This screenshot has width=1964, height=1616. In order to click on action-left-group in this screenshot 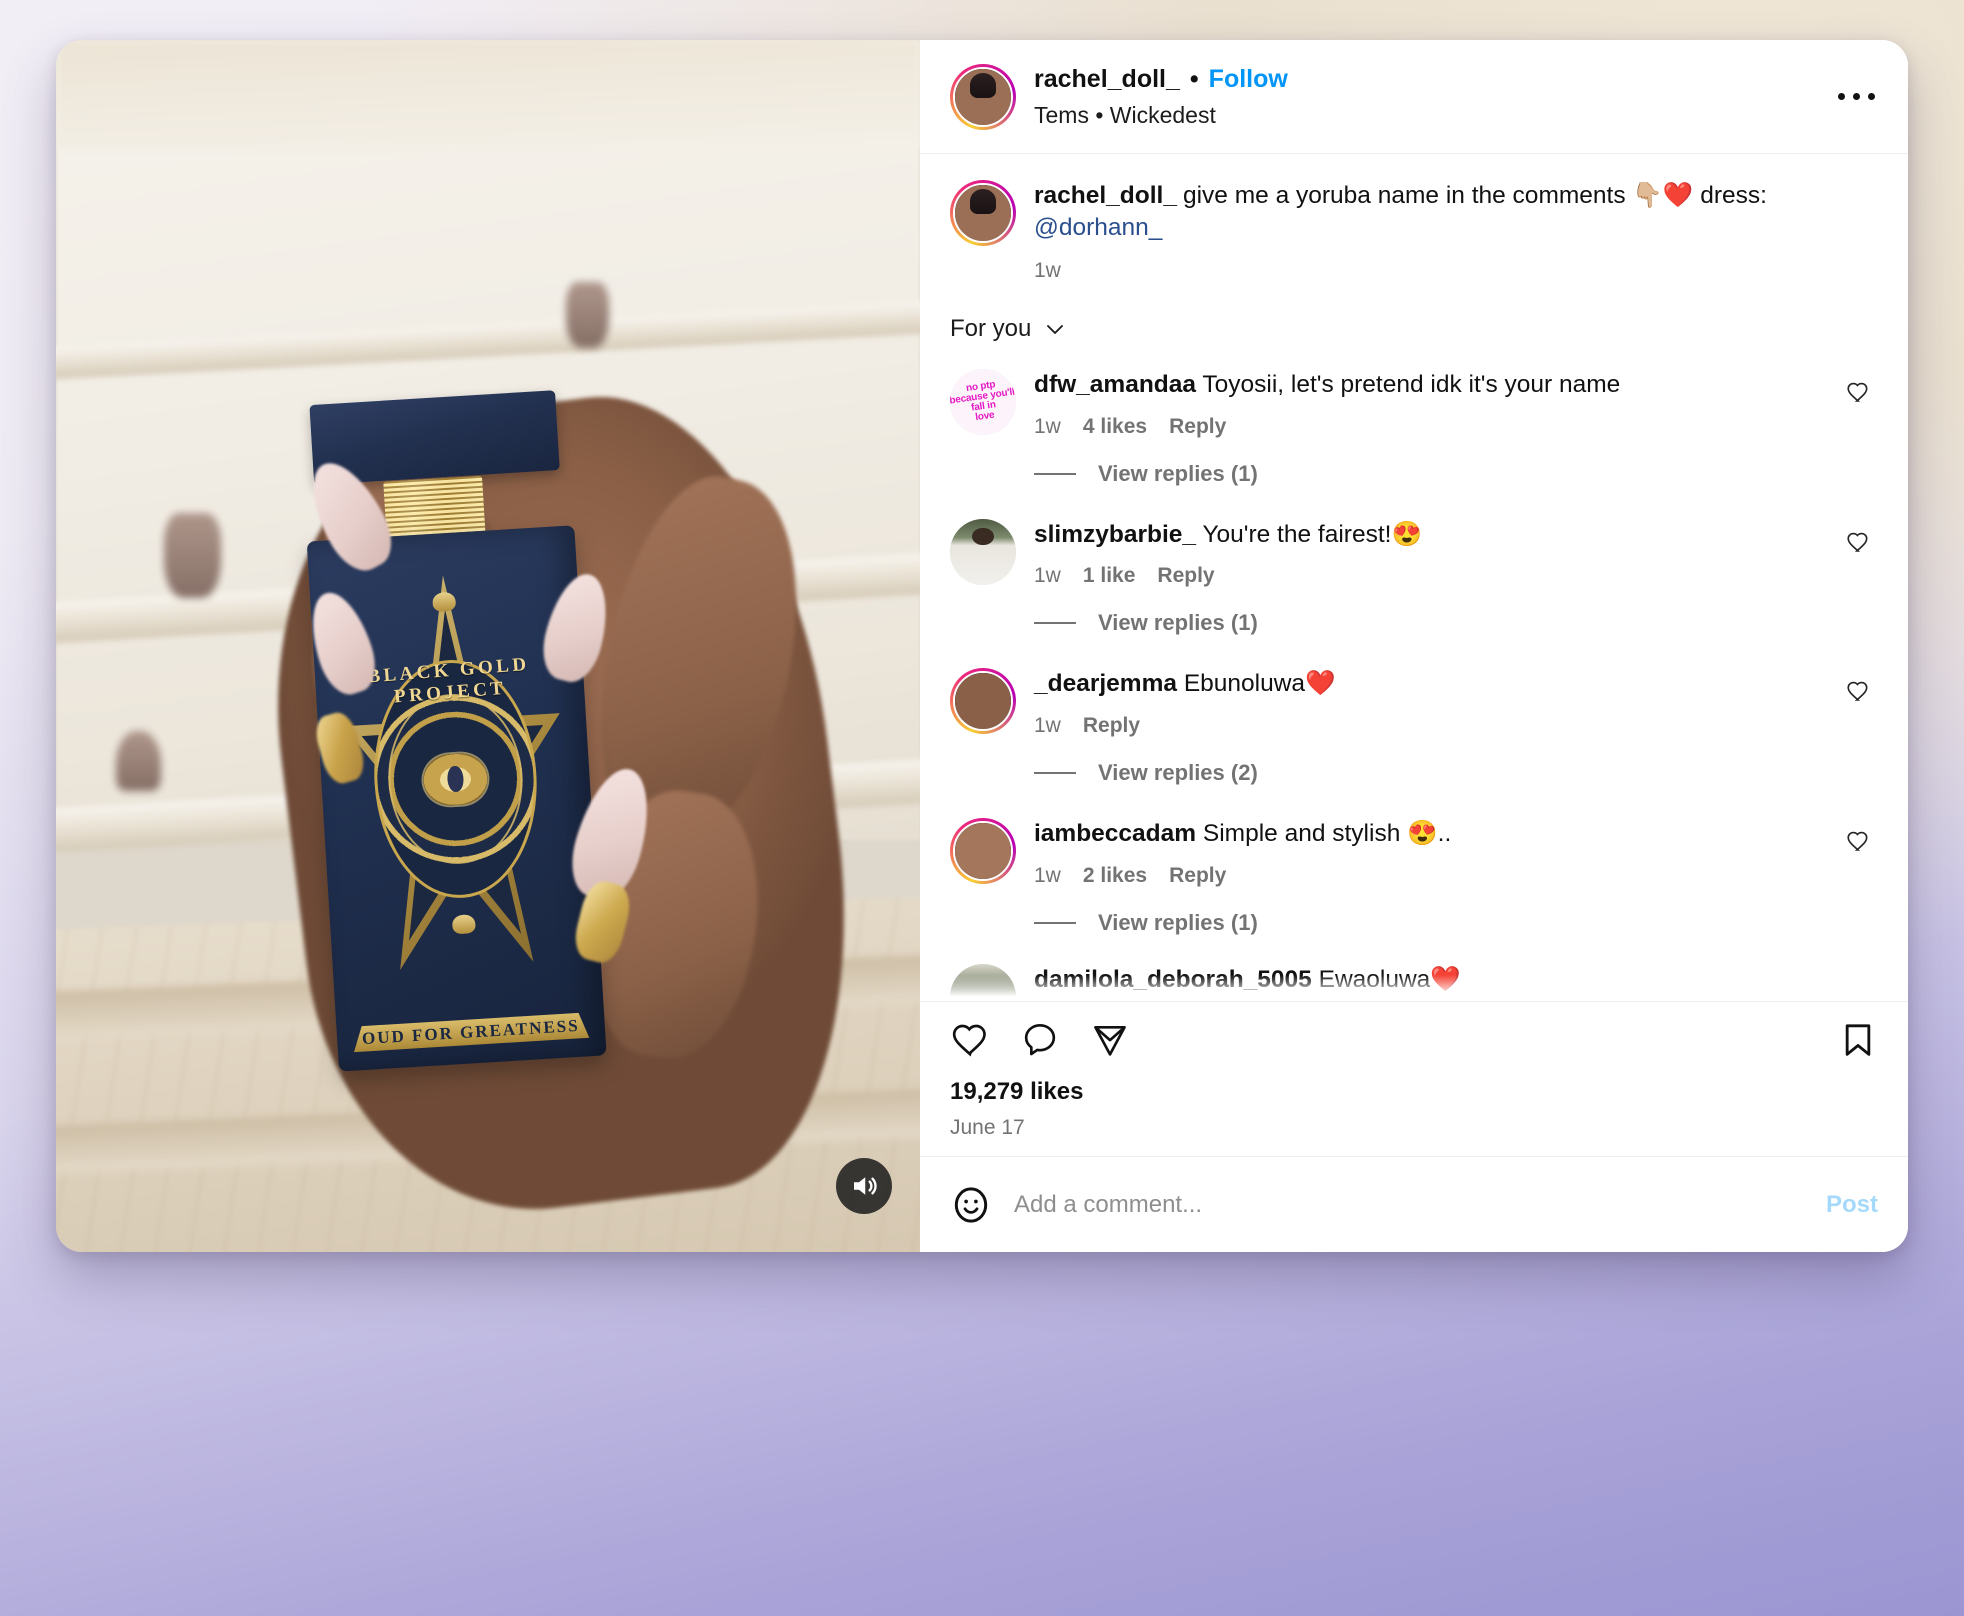, I will do `click(1040, 1040)`.